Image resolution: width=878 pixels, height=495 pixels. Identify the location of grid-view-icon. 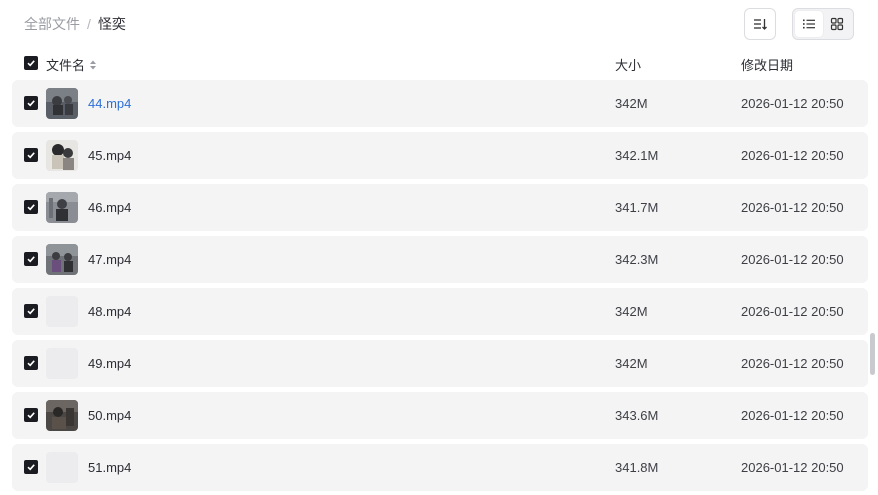
(837, 24).